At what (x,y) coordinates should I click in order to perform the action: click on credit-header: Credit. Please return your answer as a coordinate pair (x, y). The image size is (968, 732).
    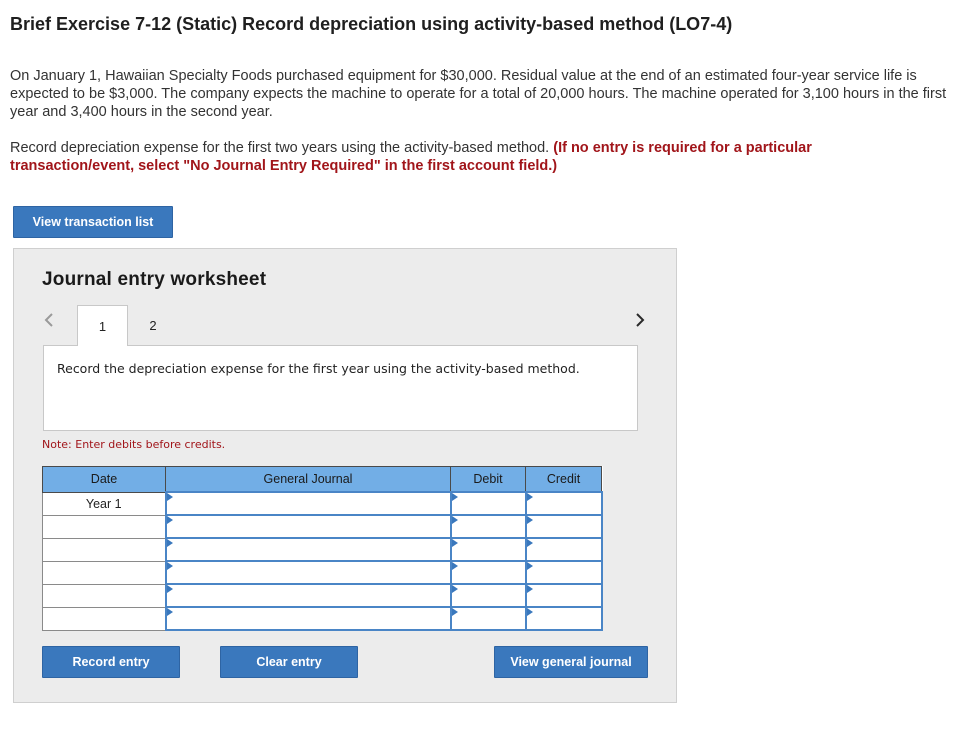
    Looking at the image, I should click on (563, 479).